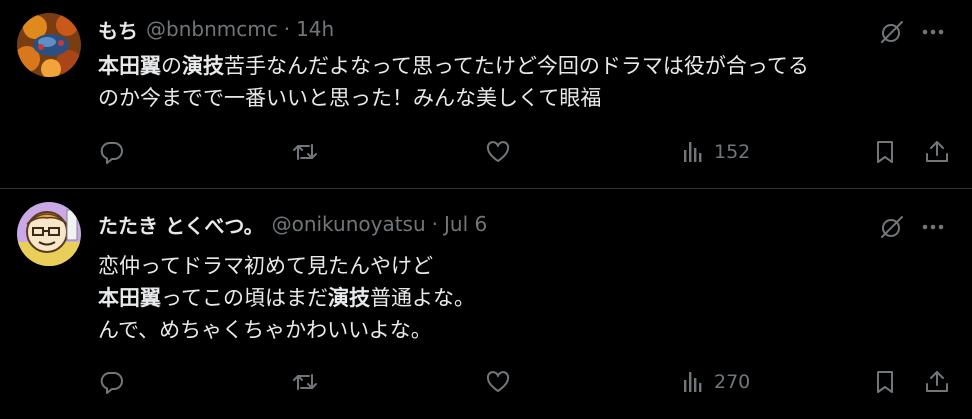  I want to click on text-segment: の, so click(171, 66).